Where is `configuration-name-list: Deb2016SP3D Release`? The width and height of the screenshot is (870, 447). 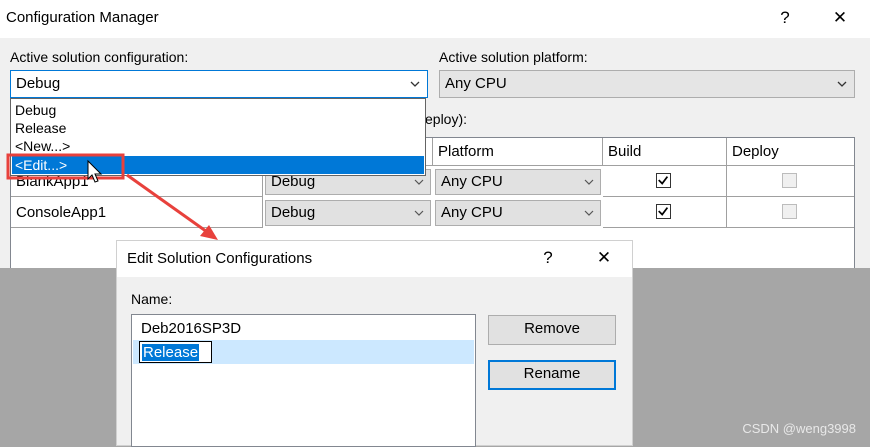 configuration-name-list: Deb2016SP3D Release is located at coordinates (303, 380).